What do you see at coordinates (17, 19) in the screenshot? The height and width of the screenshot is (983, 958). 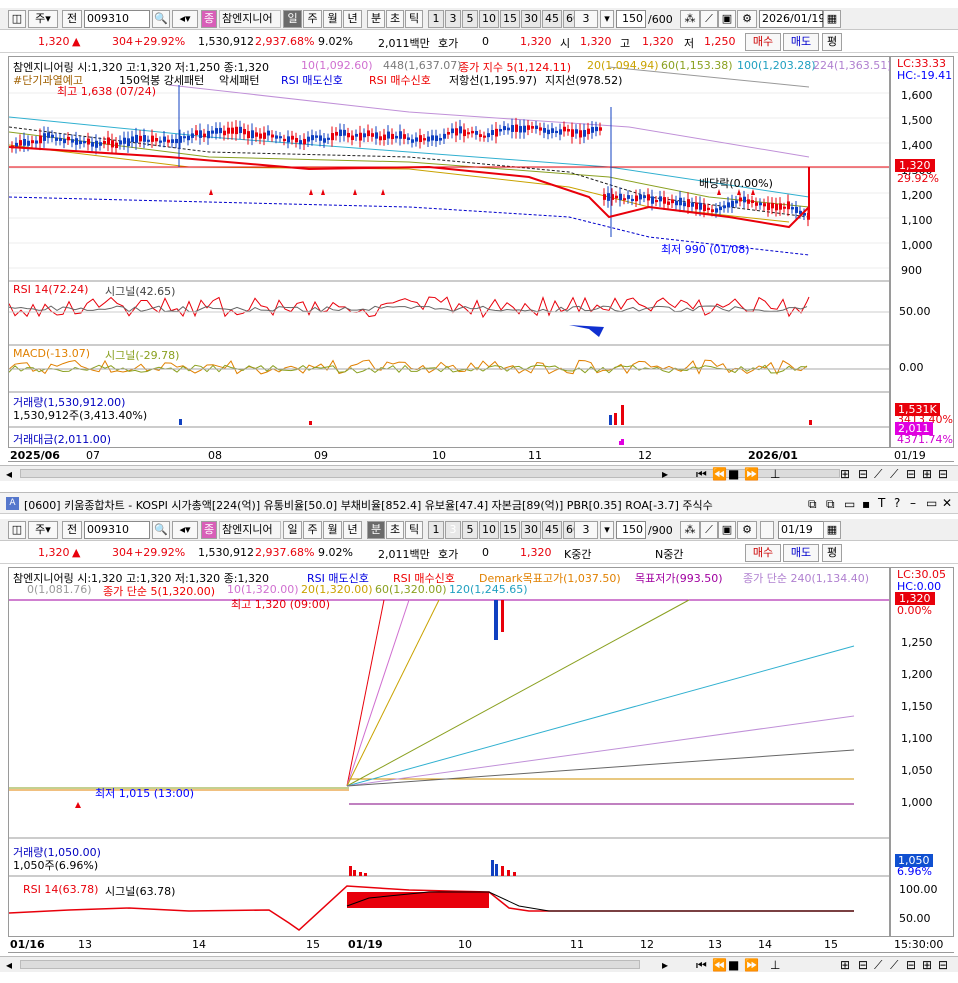 I see `chart-menu-icon: ◫` at bounding box center [17, 19].